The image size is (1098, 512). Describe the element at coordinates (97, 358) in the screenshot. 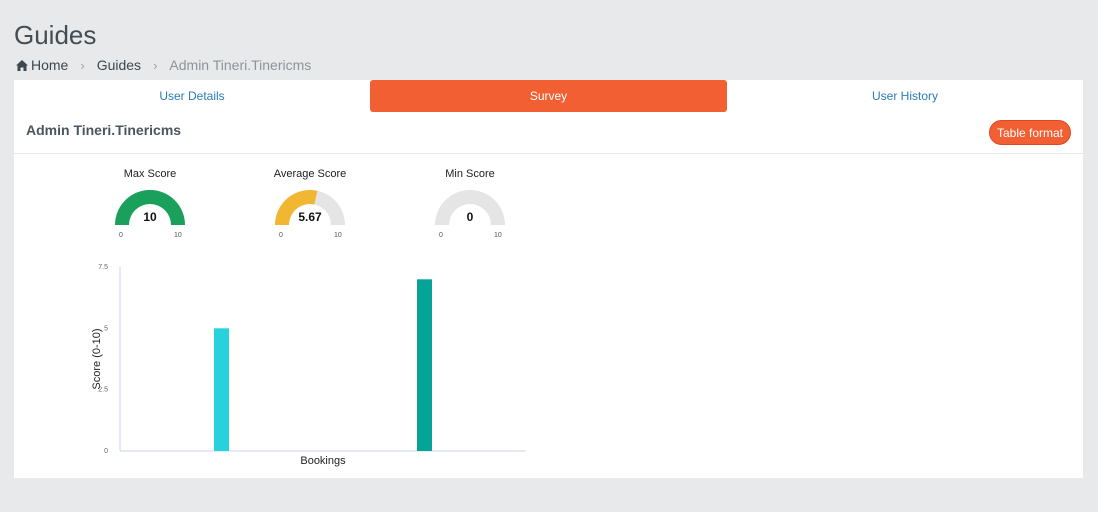

I see `y-axis-title: Score (0-10)` at that location.